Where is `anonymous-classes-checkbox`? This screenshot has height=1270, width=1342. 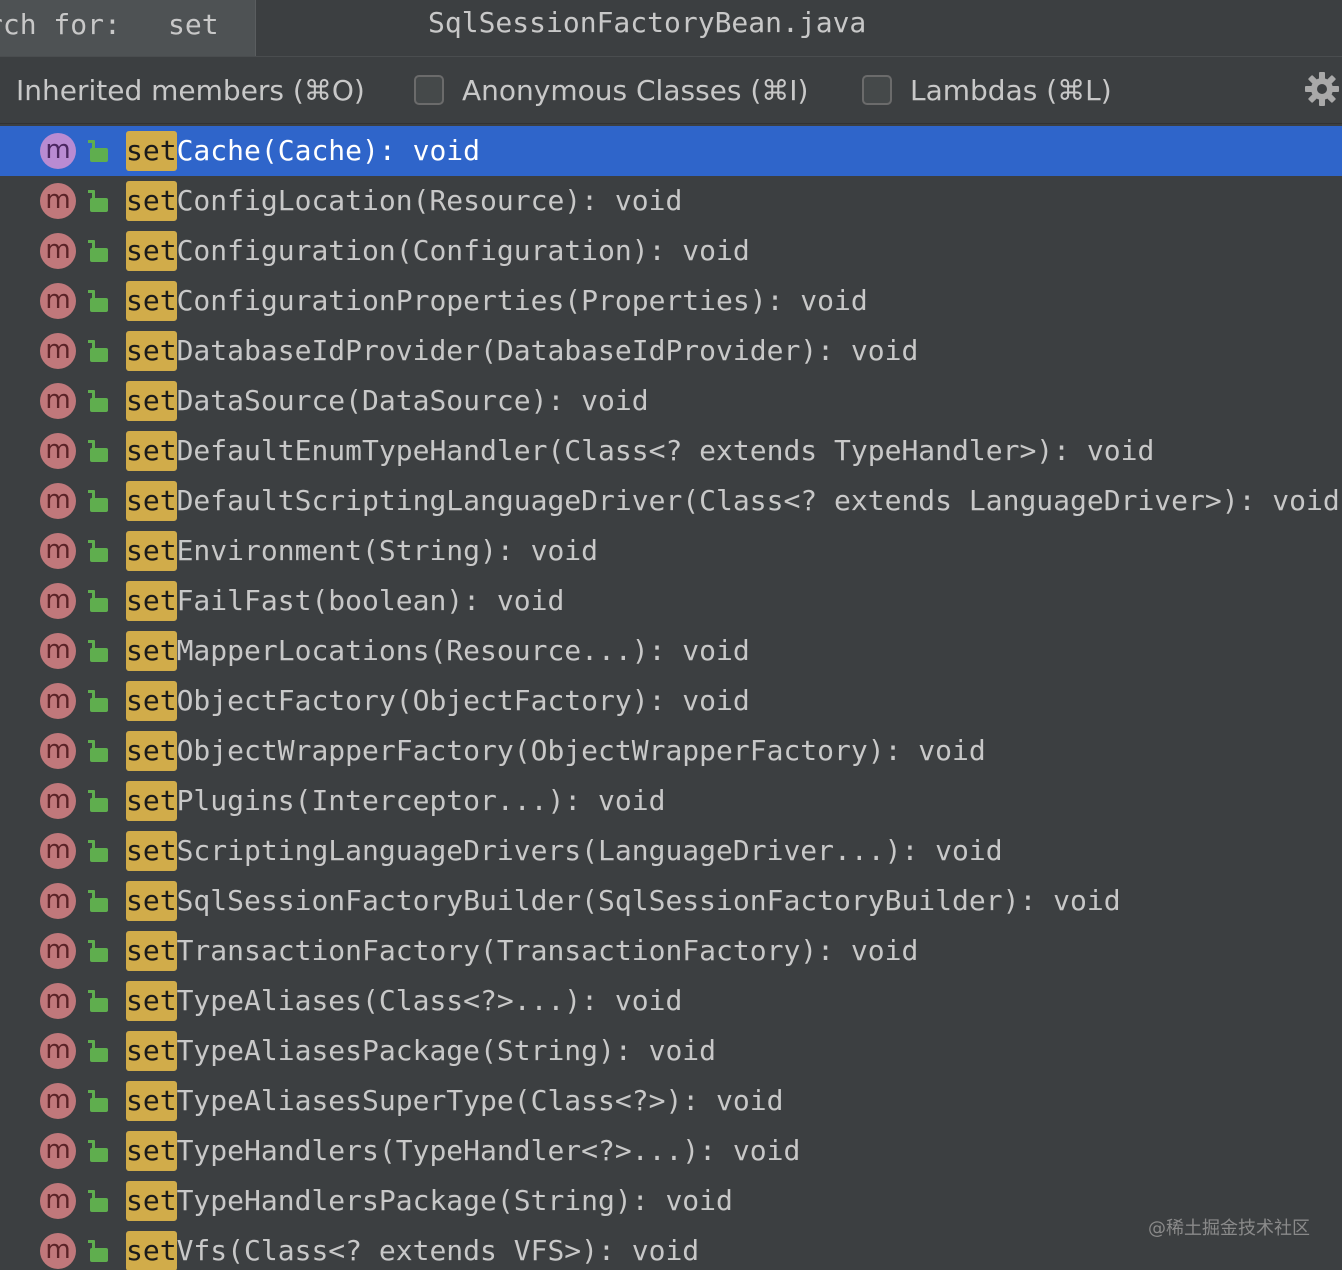
anonymous-classes-checkbox is located at coordinates (429, 90).